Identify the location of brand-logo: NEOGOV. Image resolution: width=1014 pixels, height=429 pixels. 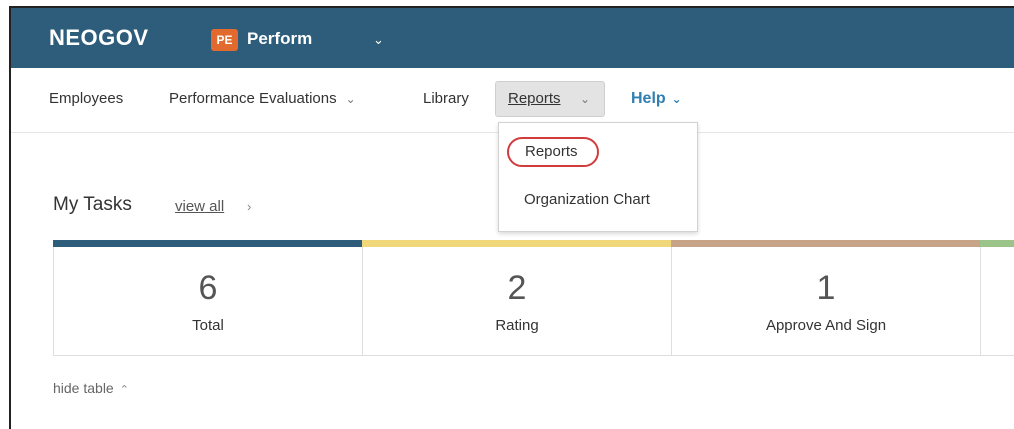
(99, 38).